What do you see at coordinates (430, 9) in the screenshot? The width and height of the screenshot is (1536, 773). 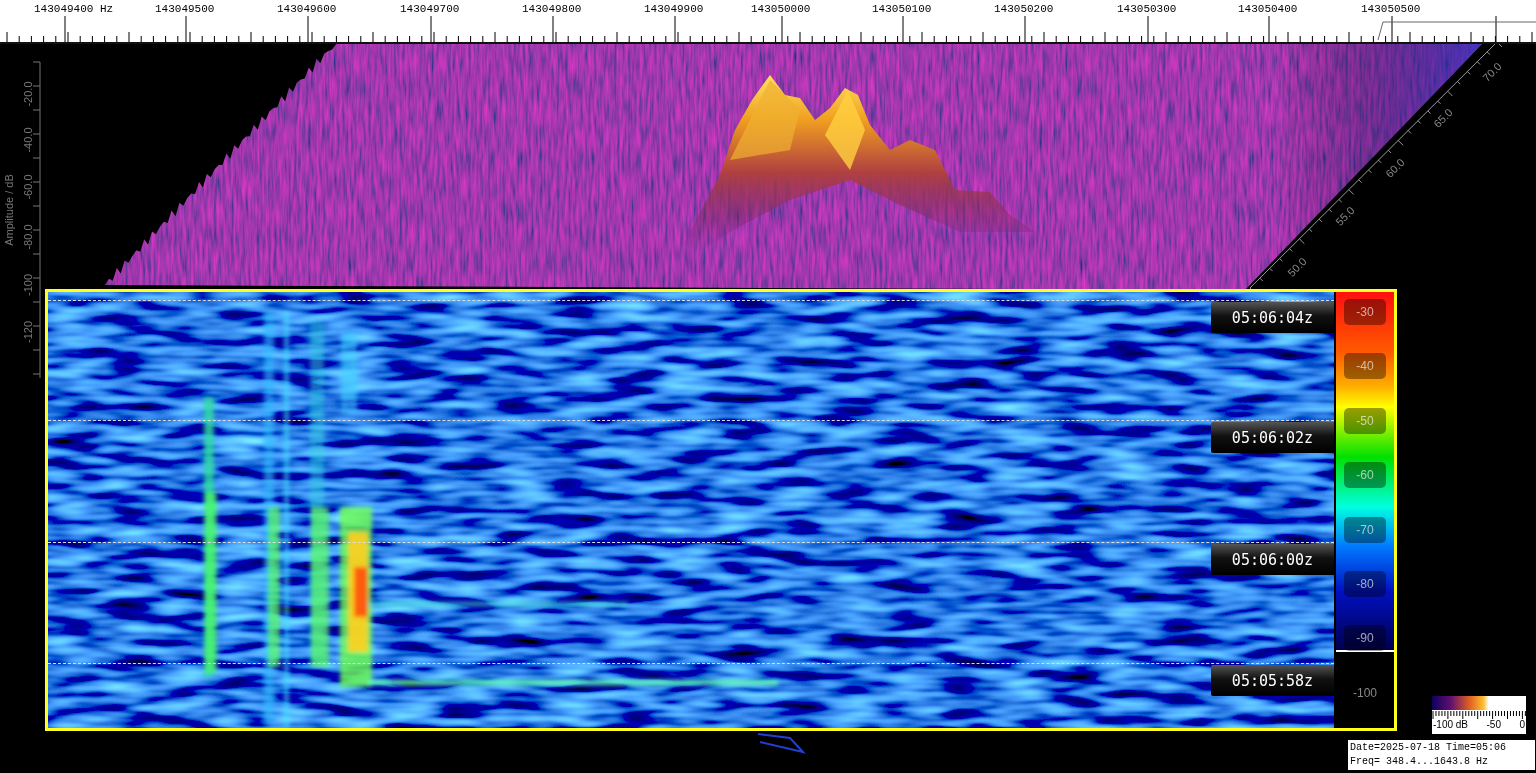 I see `frequency-label: 143049700` at bounding box center [430, 9].